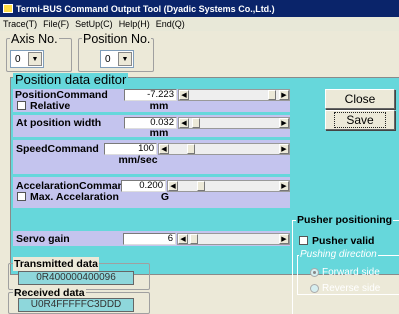 This screenshot has height=314, width=399. Describe the element at coordinates (360, 99) in the screenshot. I see `close-button: Close` at that location.